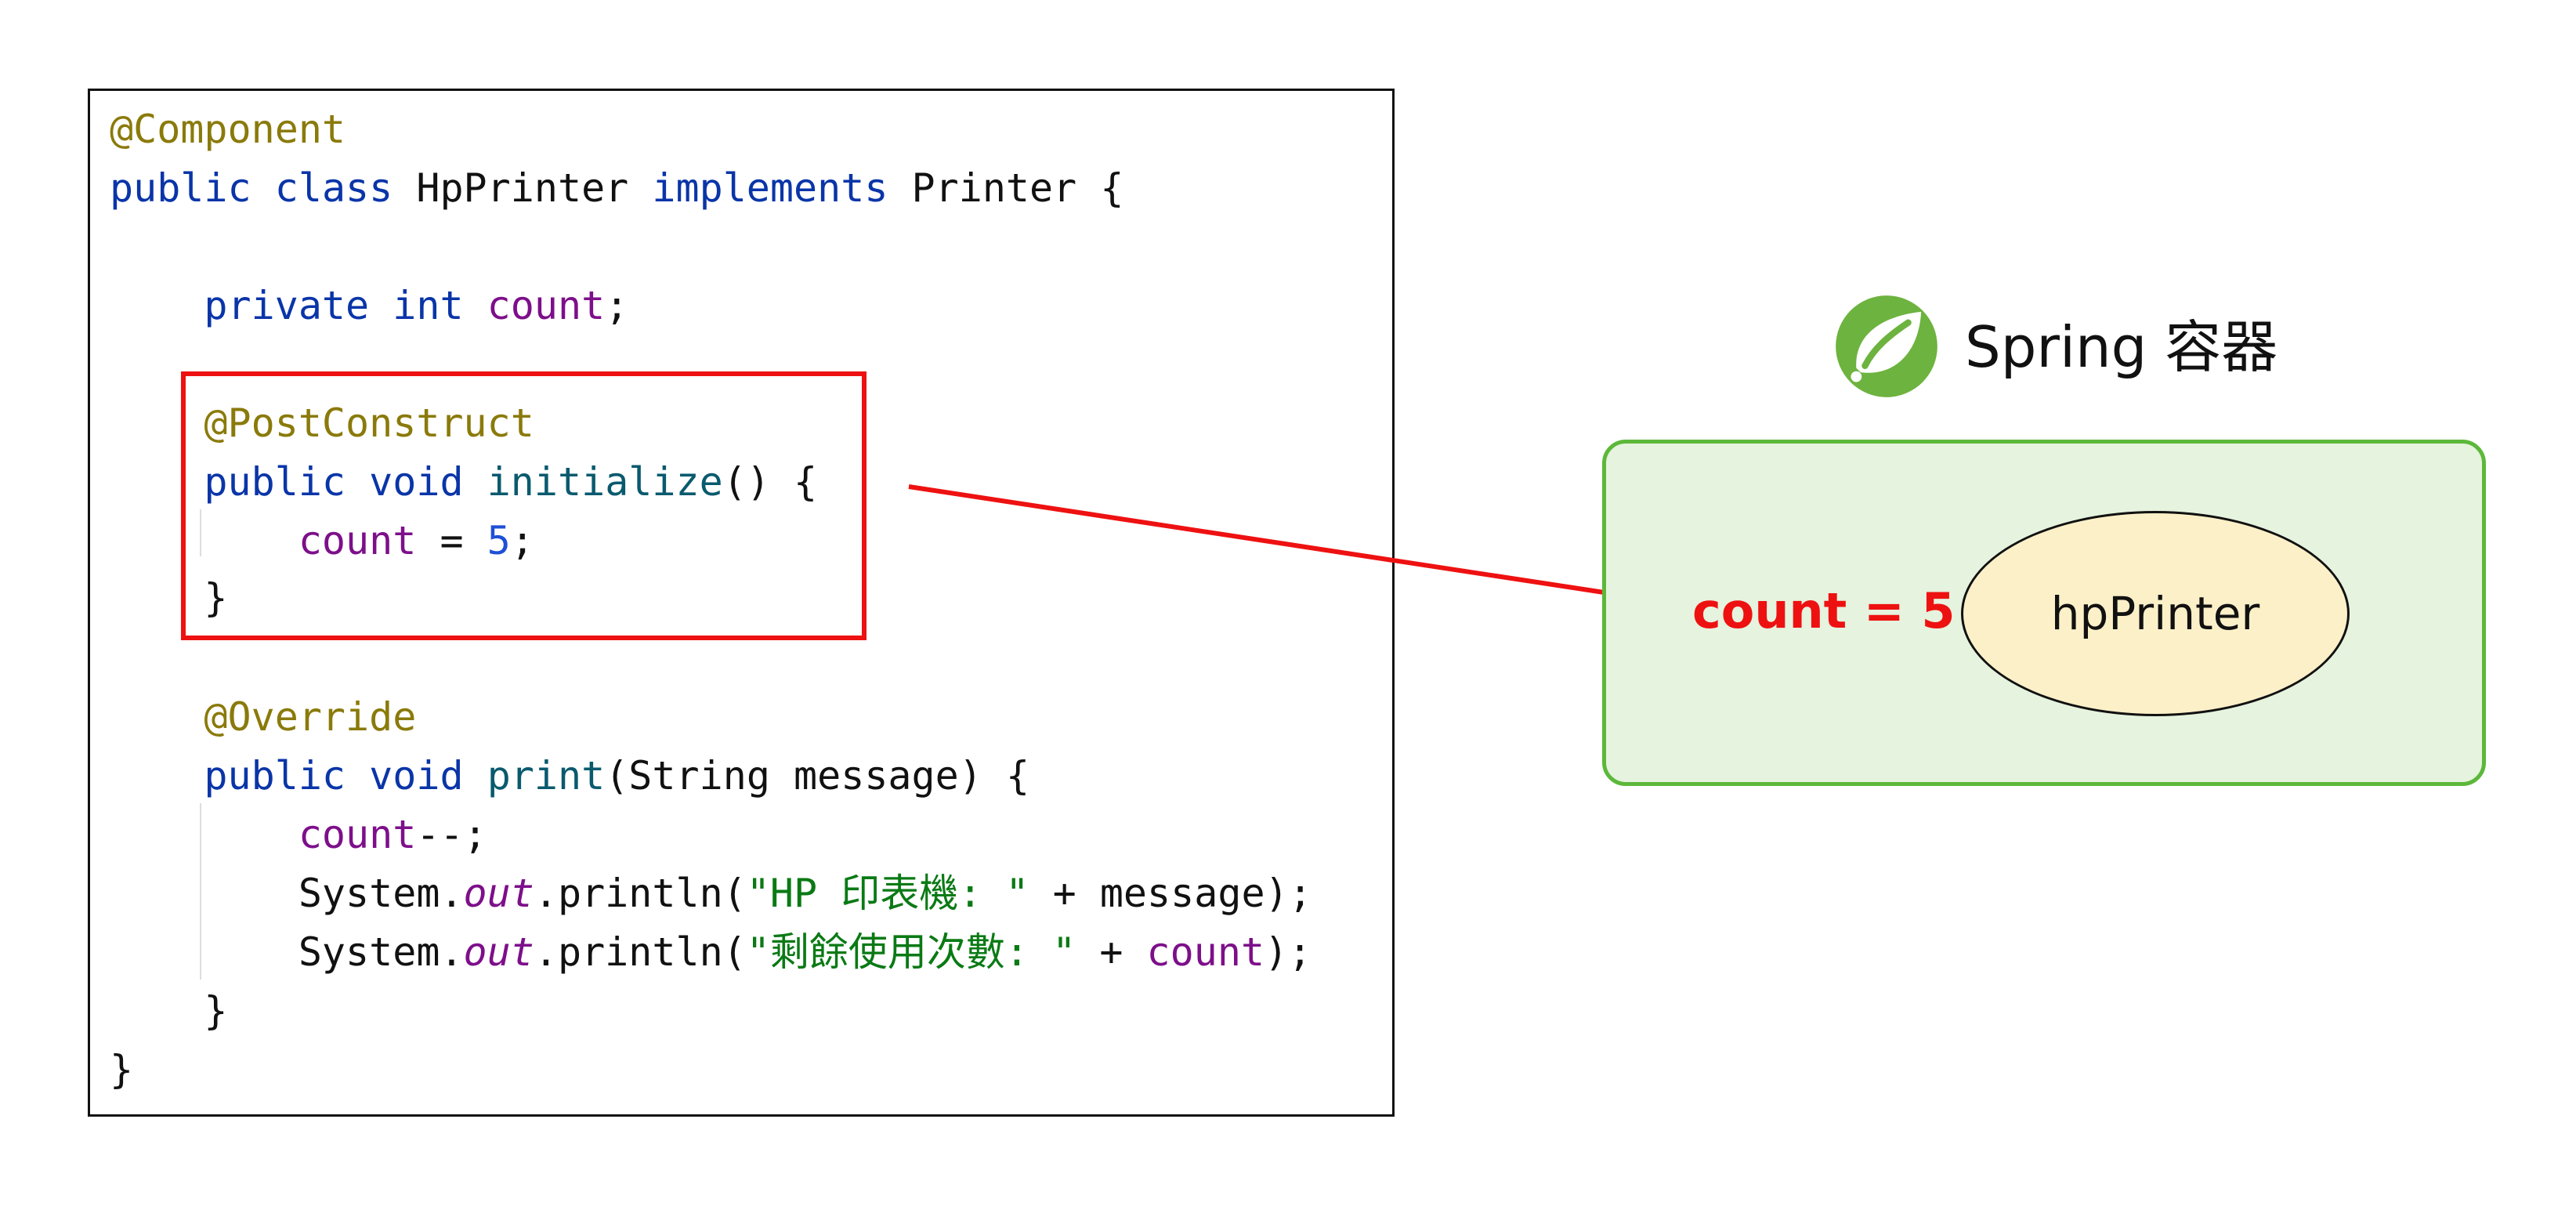  Describe the element at coordinates (1277, 542) in the screenshot. I see `arrow-line` at that location.